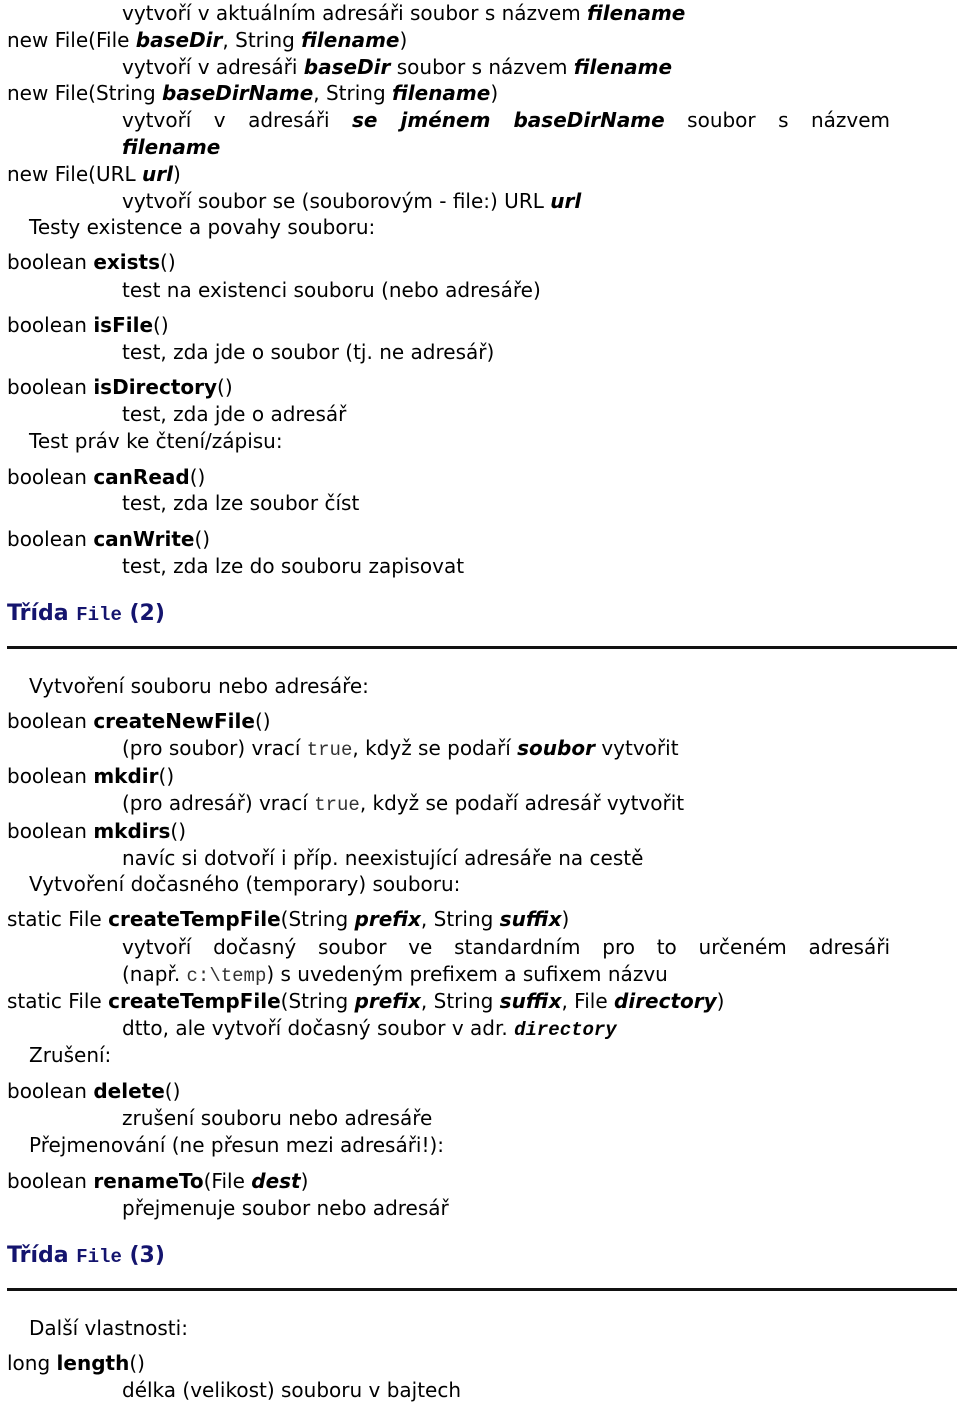 The height and width of the screenshot is (1403, 960). Describe the element at coordinates (126, 776) in the screenshot. I see `method-name: mkdir` at that location.